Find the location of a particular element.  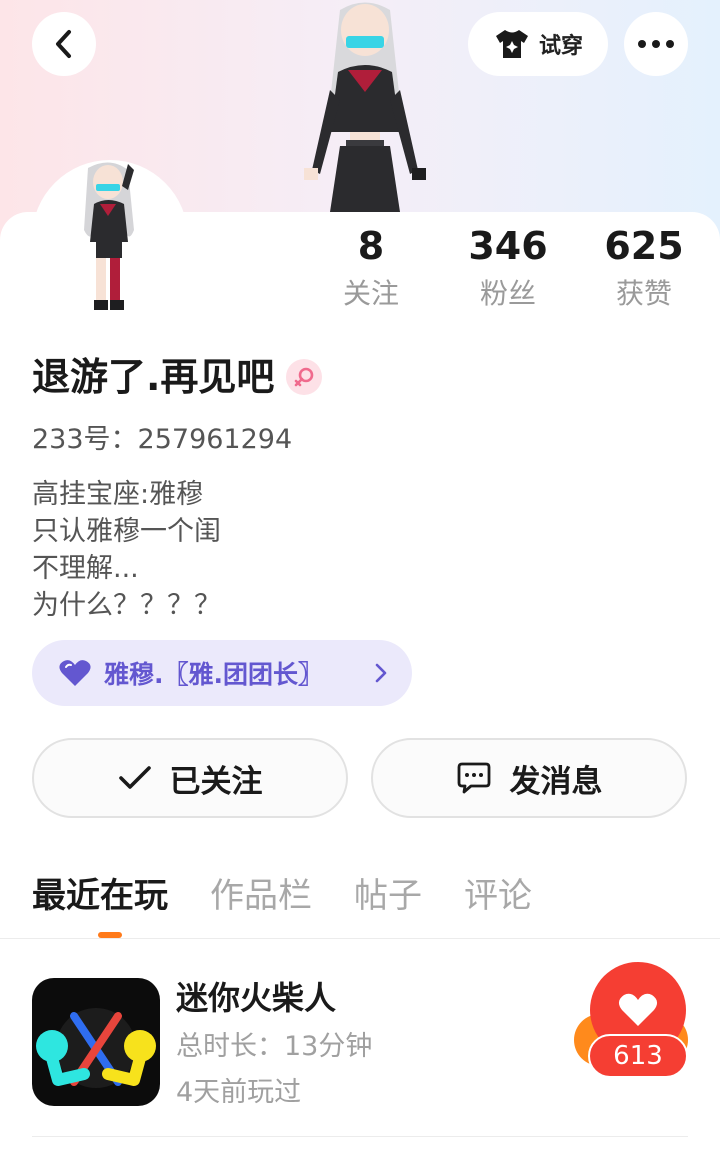

game-title: 迷你火柴人 is located at coordinates (256, 998).